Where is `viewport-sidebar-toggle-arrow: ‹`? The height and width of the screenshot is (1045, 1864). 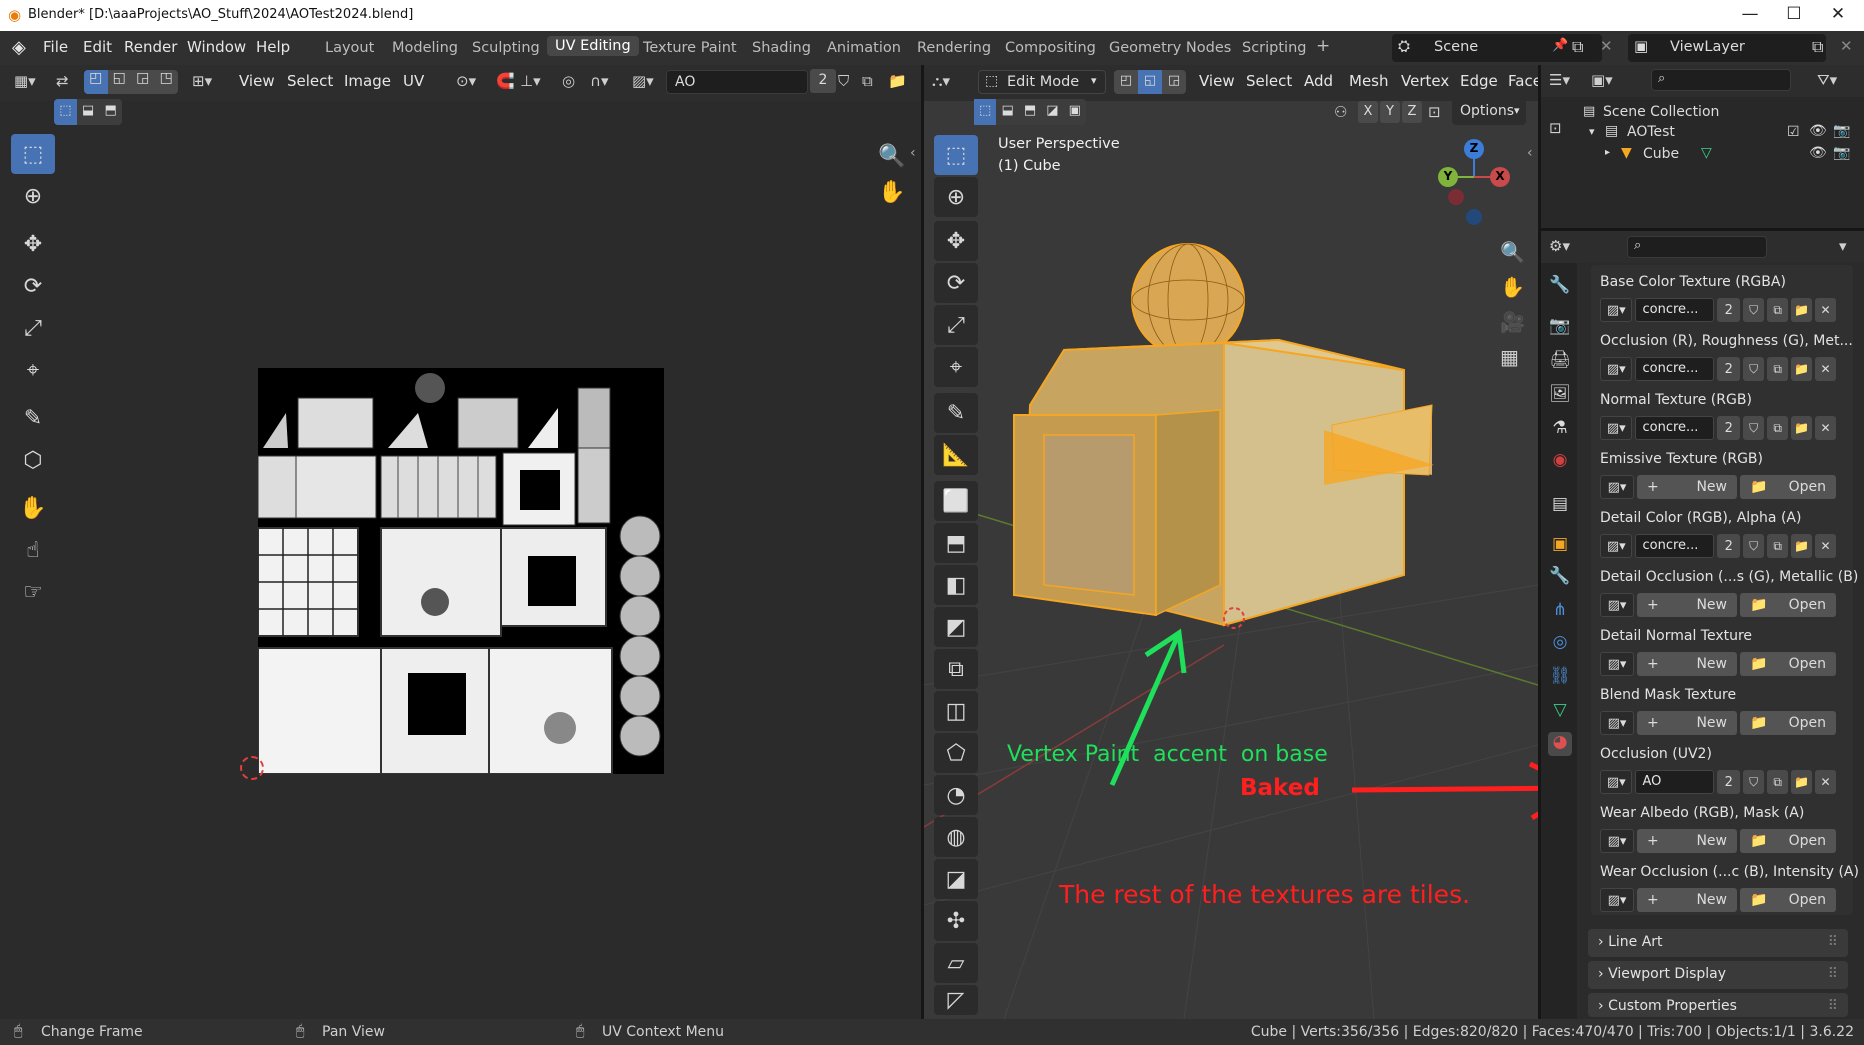
viewport-sidebar-toggle-arrow: ‹ is located at coordinates (1530, 153).